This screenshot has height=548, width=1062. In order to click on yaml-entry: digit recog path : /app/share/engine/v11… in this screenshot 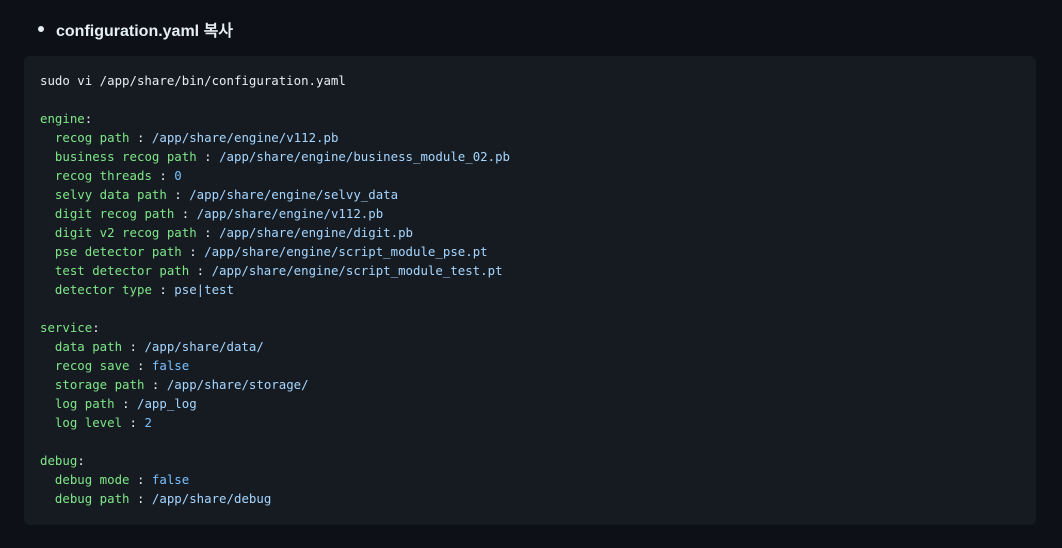, I will do `click(219, 213)`.